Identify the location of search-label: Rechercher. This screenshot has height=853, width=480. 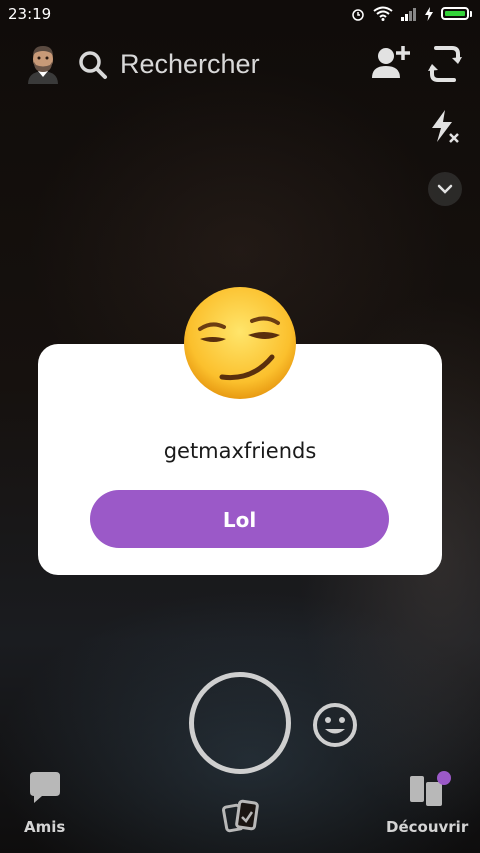
(190, 64).